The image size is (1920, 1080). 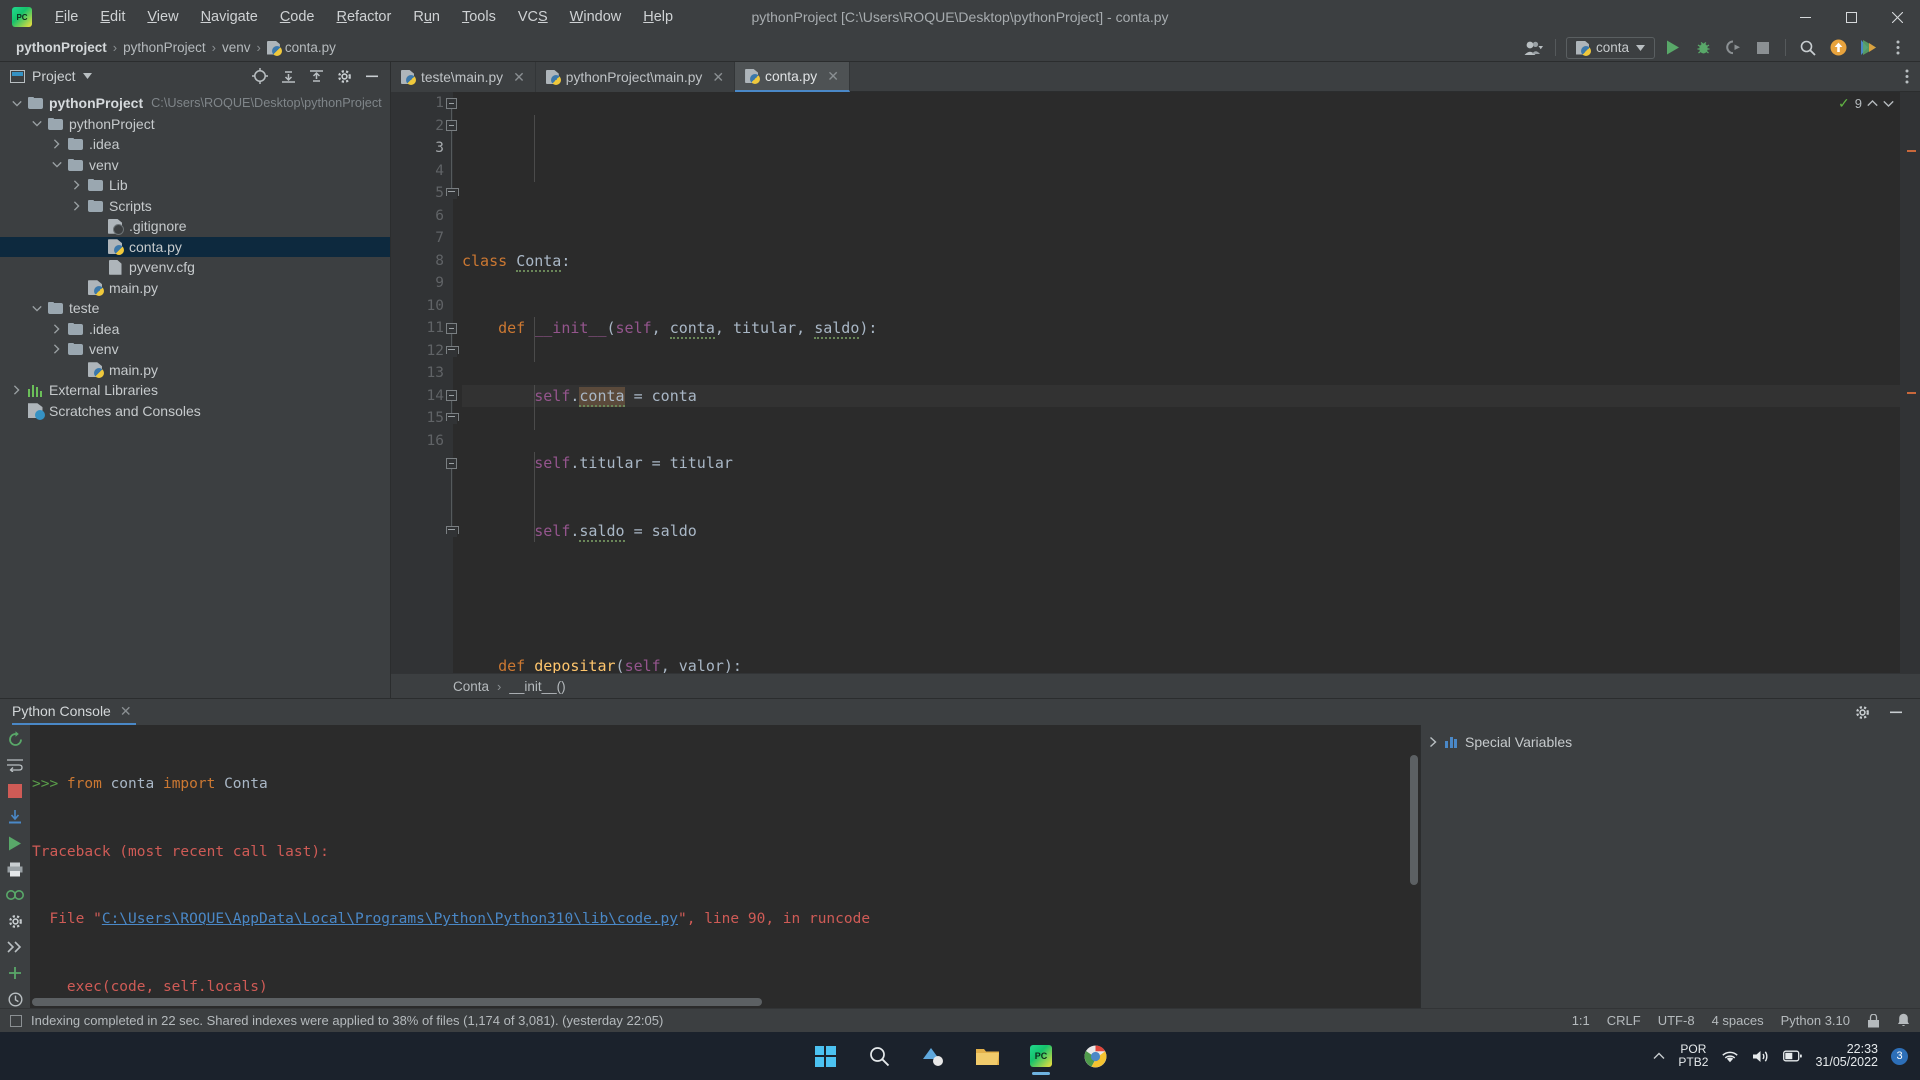 What do you see at coordinates (195, 246) in the screenshot?
I see `tree-item-conta-py: conta.py` at bounding box center [195, 246].